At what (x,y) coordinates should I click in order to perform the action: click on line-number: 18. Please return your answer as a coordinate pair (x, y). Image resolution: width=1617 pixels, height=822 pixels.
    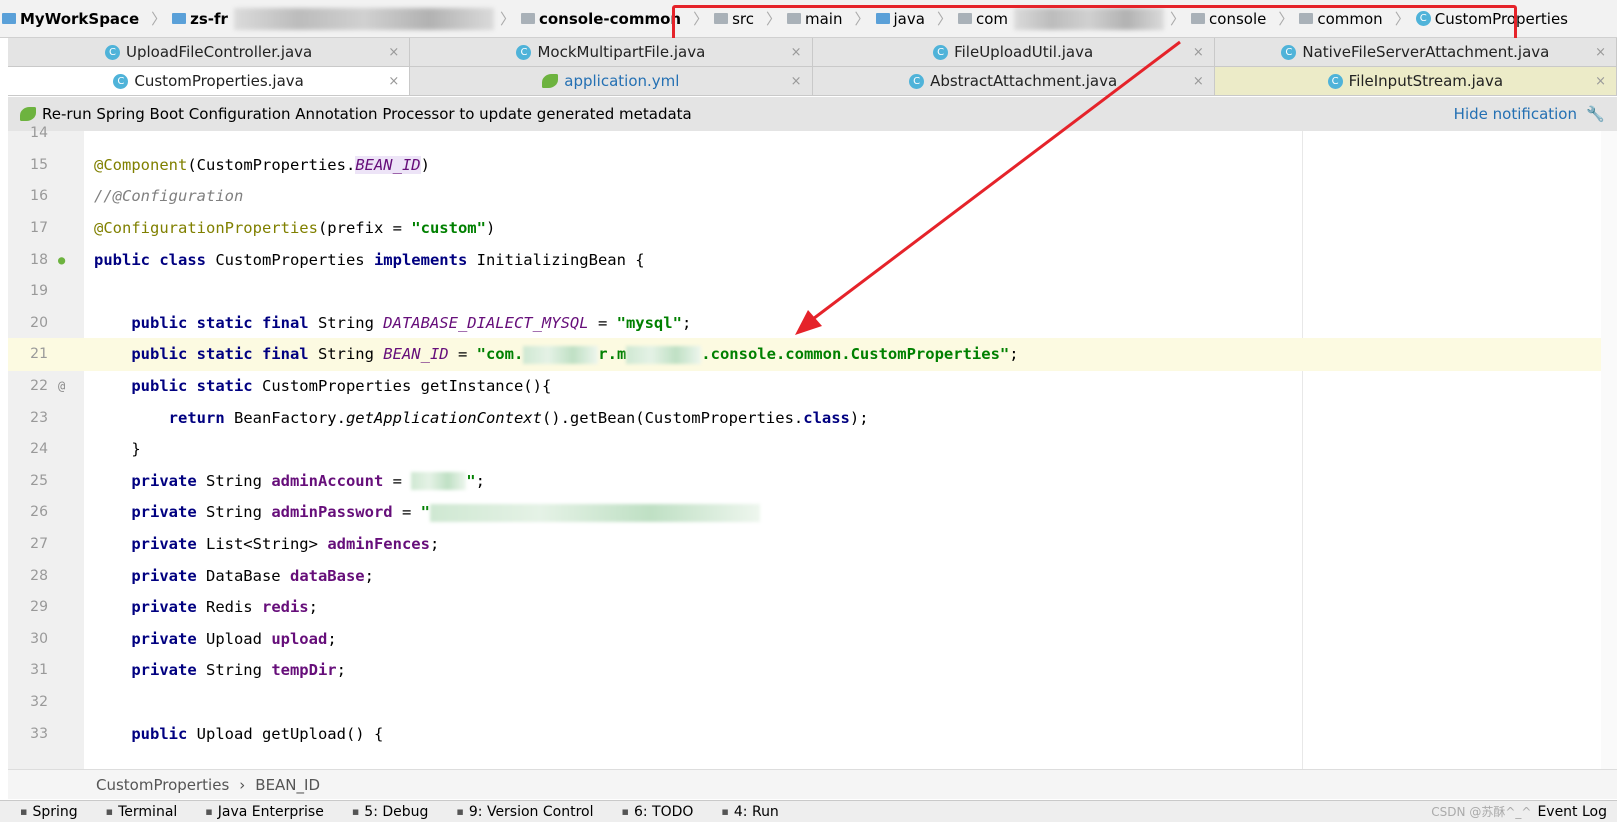
    Looking at the image, I should click on (39, 259).